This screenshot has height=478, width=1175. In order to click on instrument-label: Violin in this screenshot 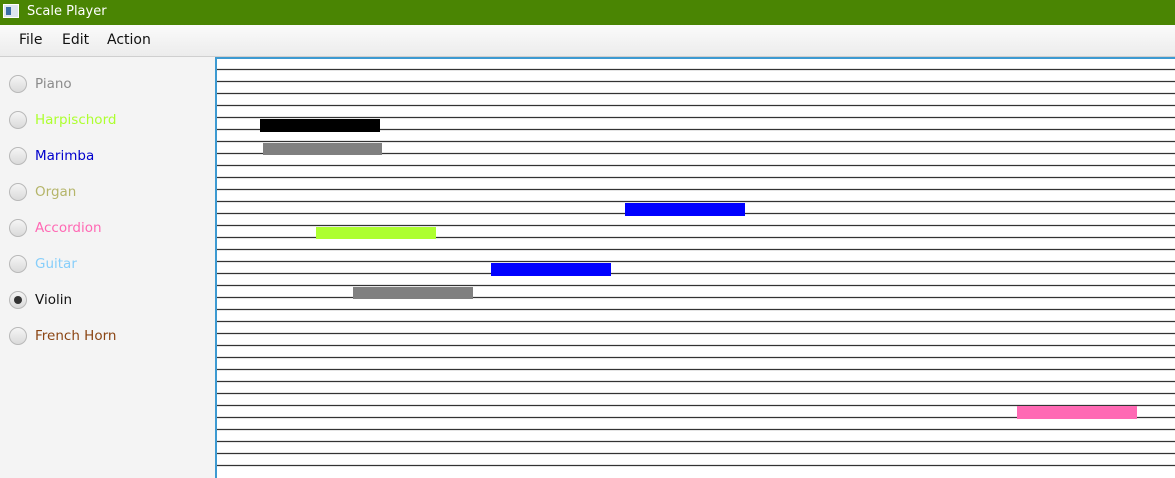, I will do `click(54, 300)`.